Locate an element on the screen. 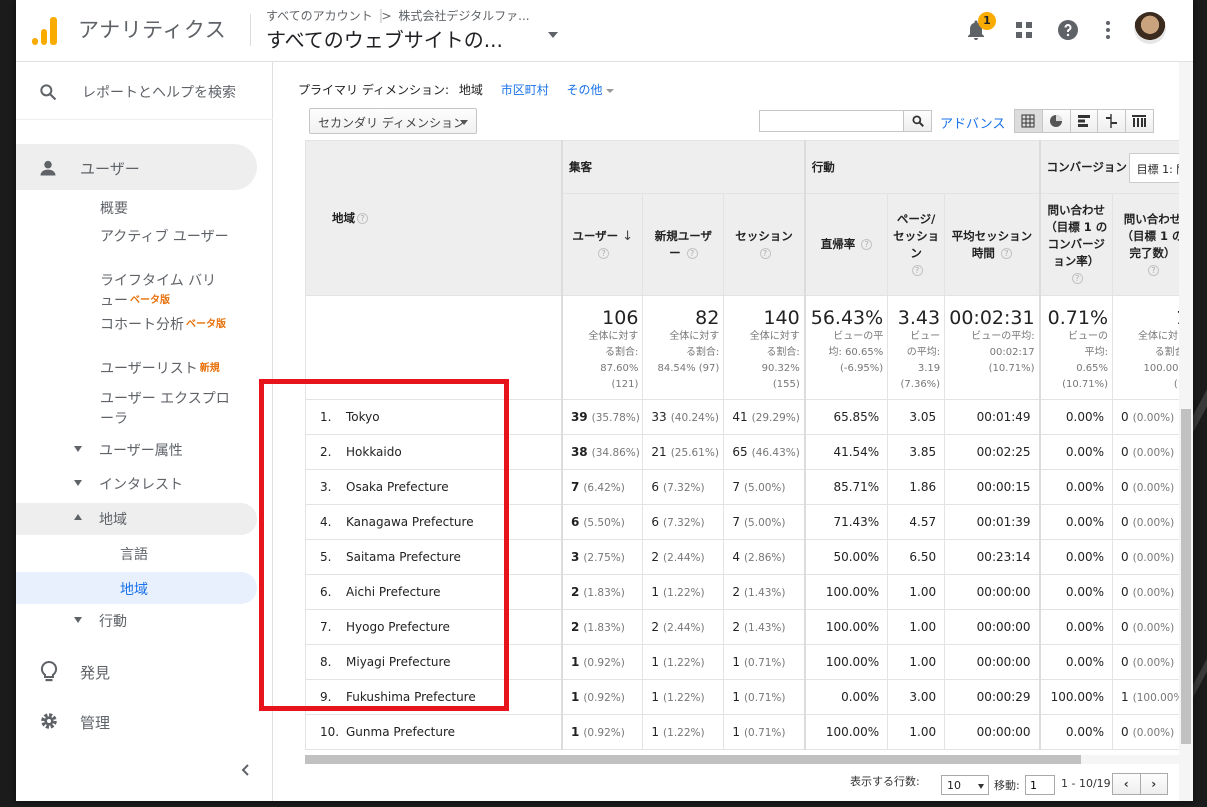 The width and height of the screenshot is (1207, 807). sidebar-item-users: ユーザー is located at coordinates (136, 167).